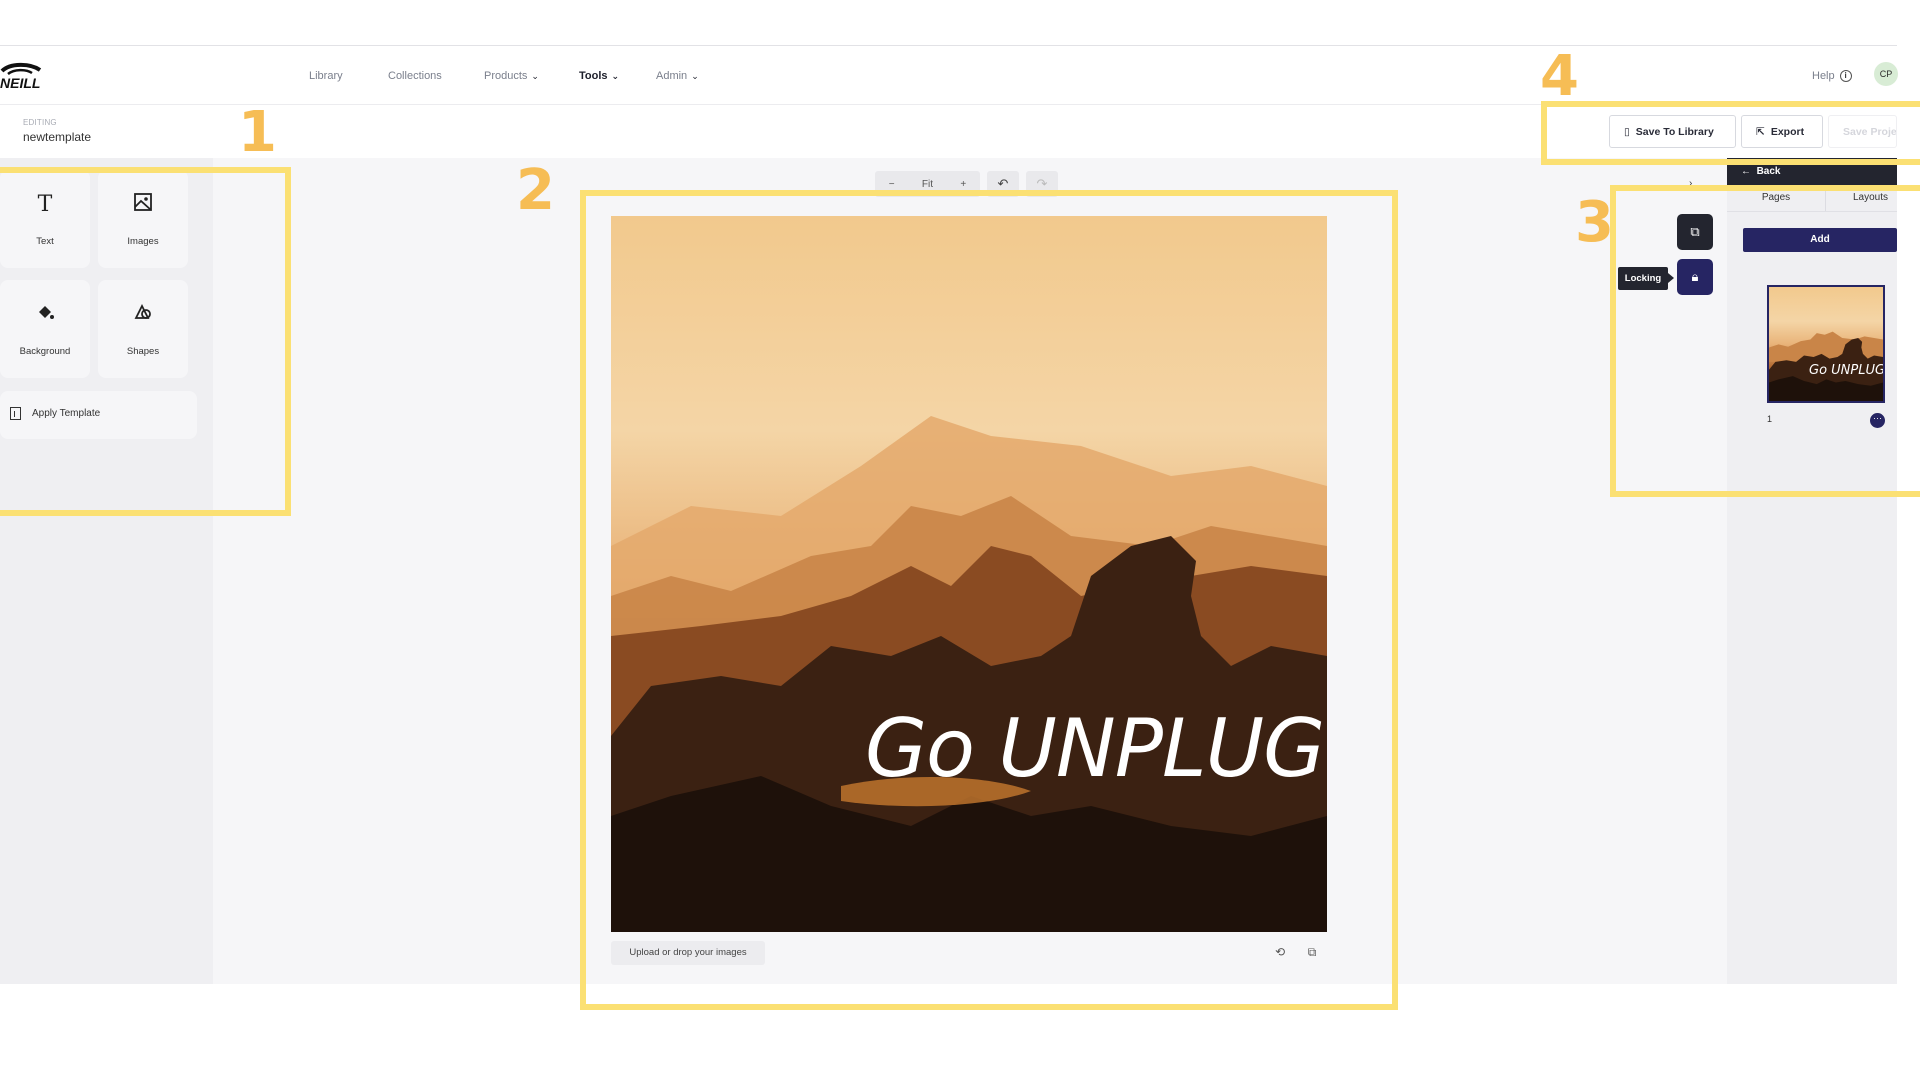  I want to click on template-name: newtemplate, so click(57, 137).